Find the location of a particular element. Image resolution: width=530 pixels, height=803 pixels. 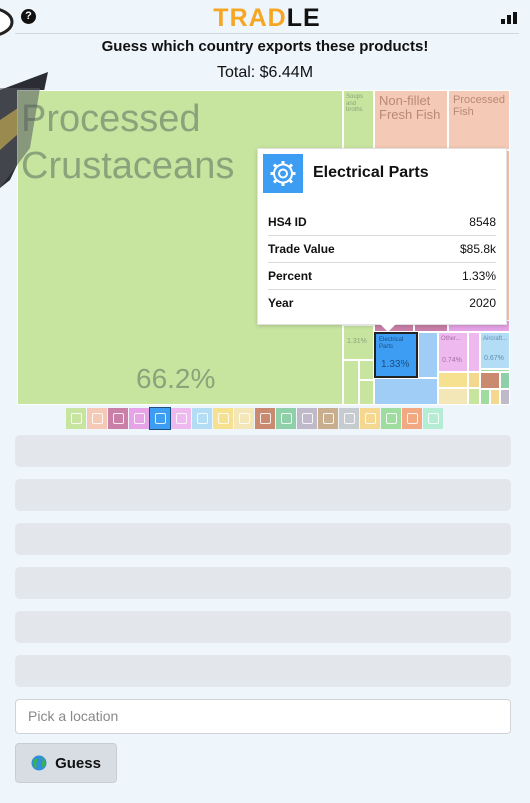

clock-icon-glyph is located at coordinates (349, 418).